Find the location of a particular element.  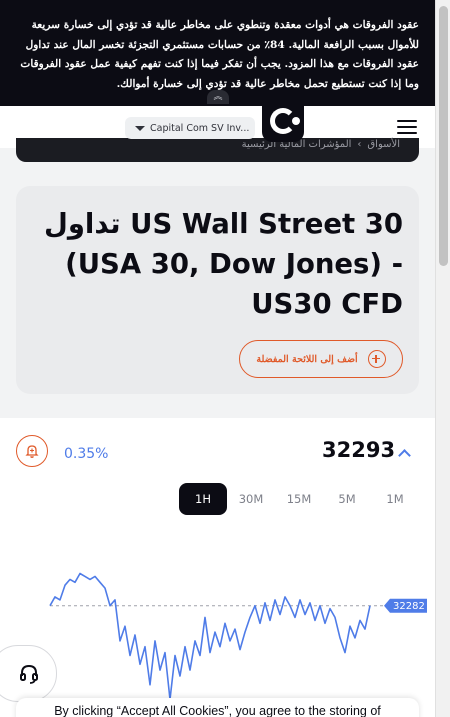

breadcrumb: الأسواق›المؤشرات المالية الرئيسية is located at coordinates (321, 144).